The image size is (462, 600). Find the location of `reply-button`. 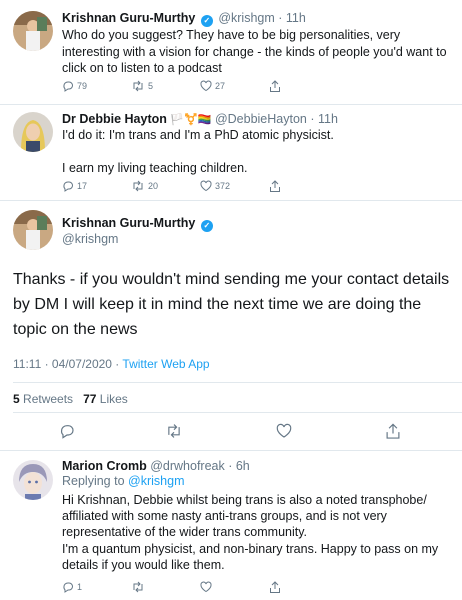

reply-button is located at coordinates (67, 433).